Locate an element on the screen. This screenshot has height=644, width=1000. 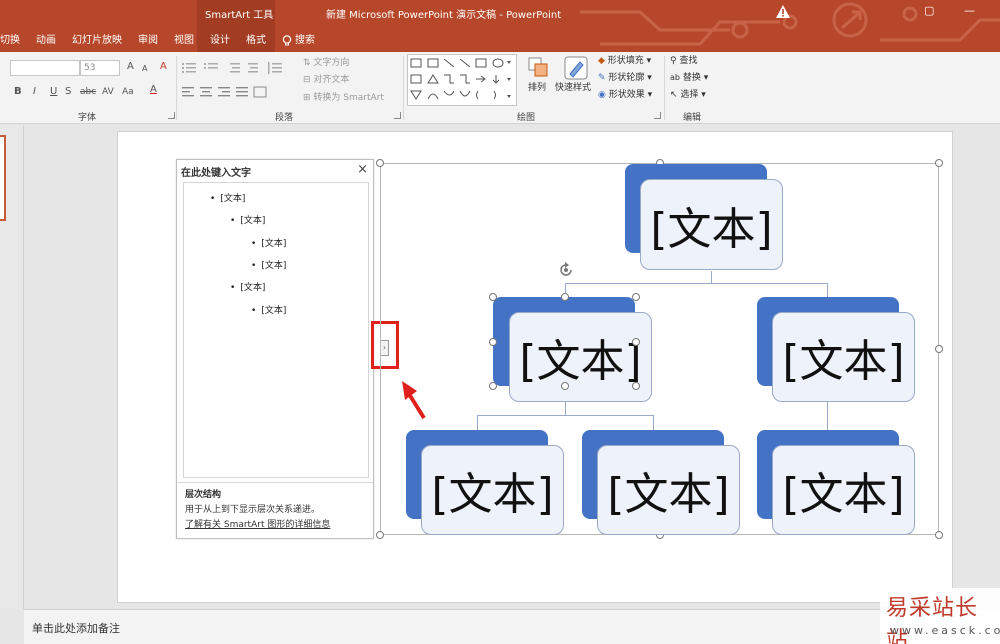
search-icon: ⚲ is located at coordinates (673, 61).